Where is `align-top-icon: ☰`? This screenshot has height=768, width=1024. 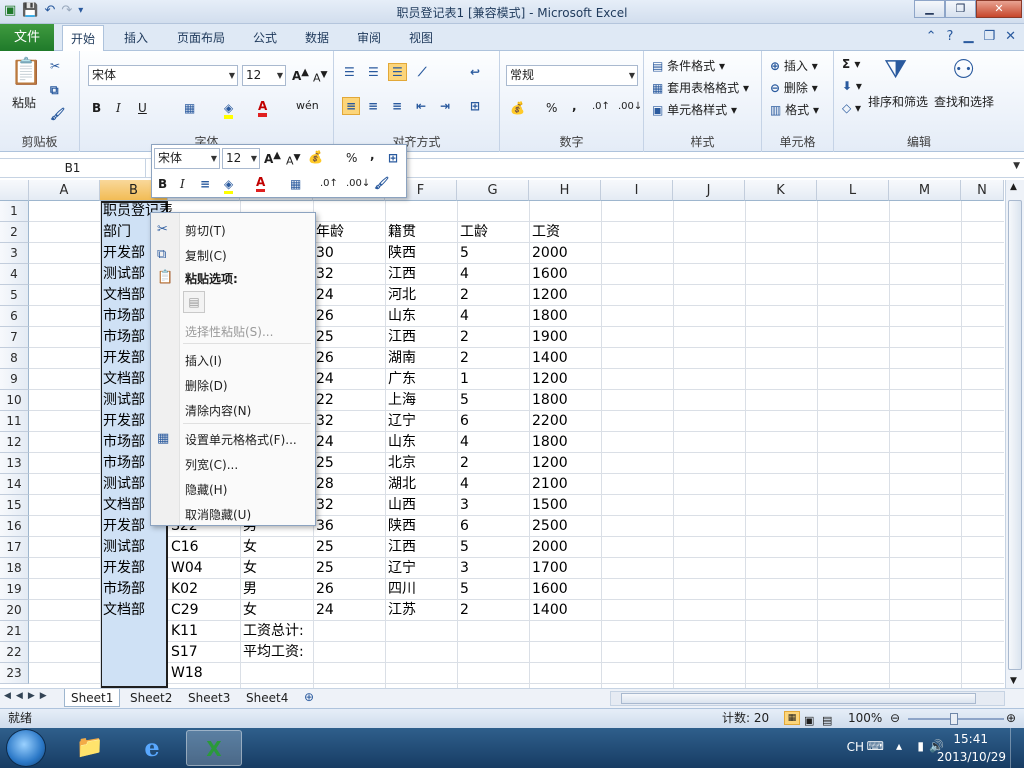 align-top-icon: ☰ is located at coordinates (349, 72).